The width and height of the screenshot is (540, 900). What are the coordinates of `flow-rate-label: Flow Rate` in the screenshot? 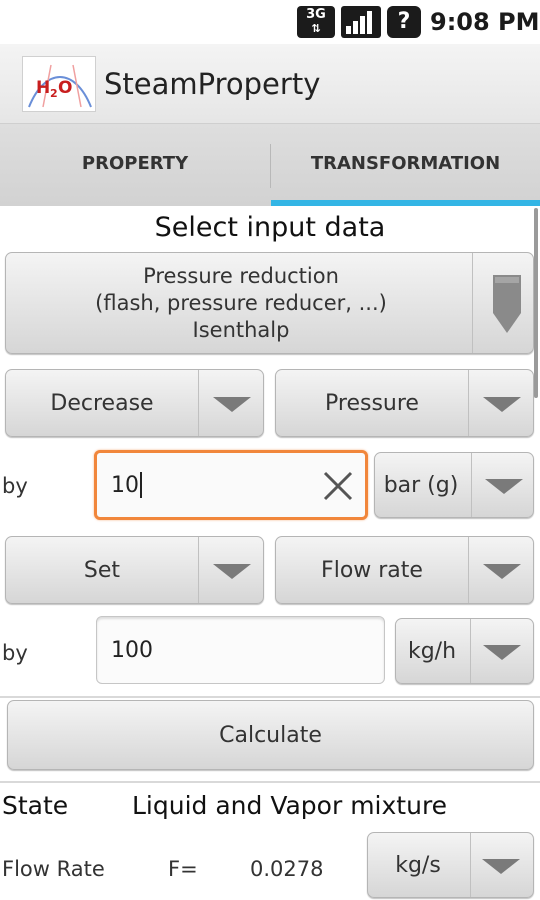 It's located at (53, 869).